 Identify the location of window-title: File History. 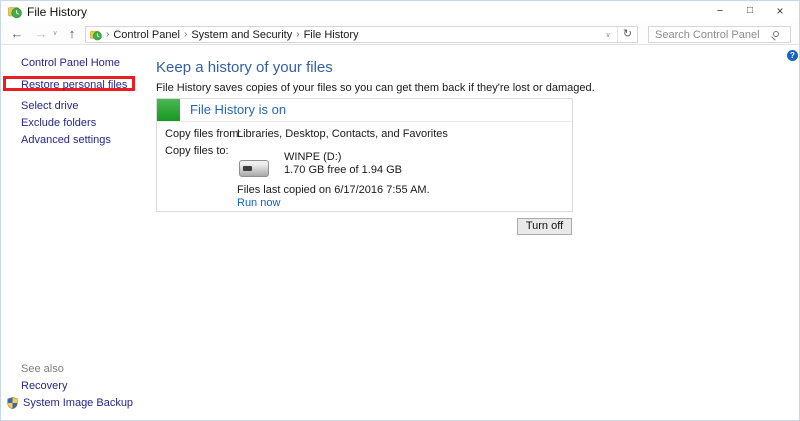
(57, 12).